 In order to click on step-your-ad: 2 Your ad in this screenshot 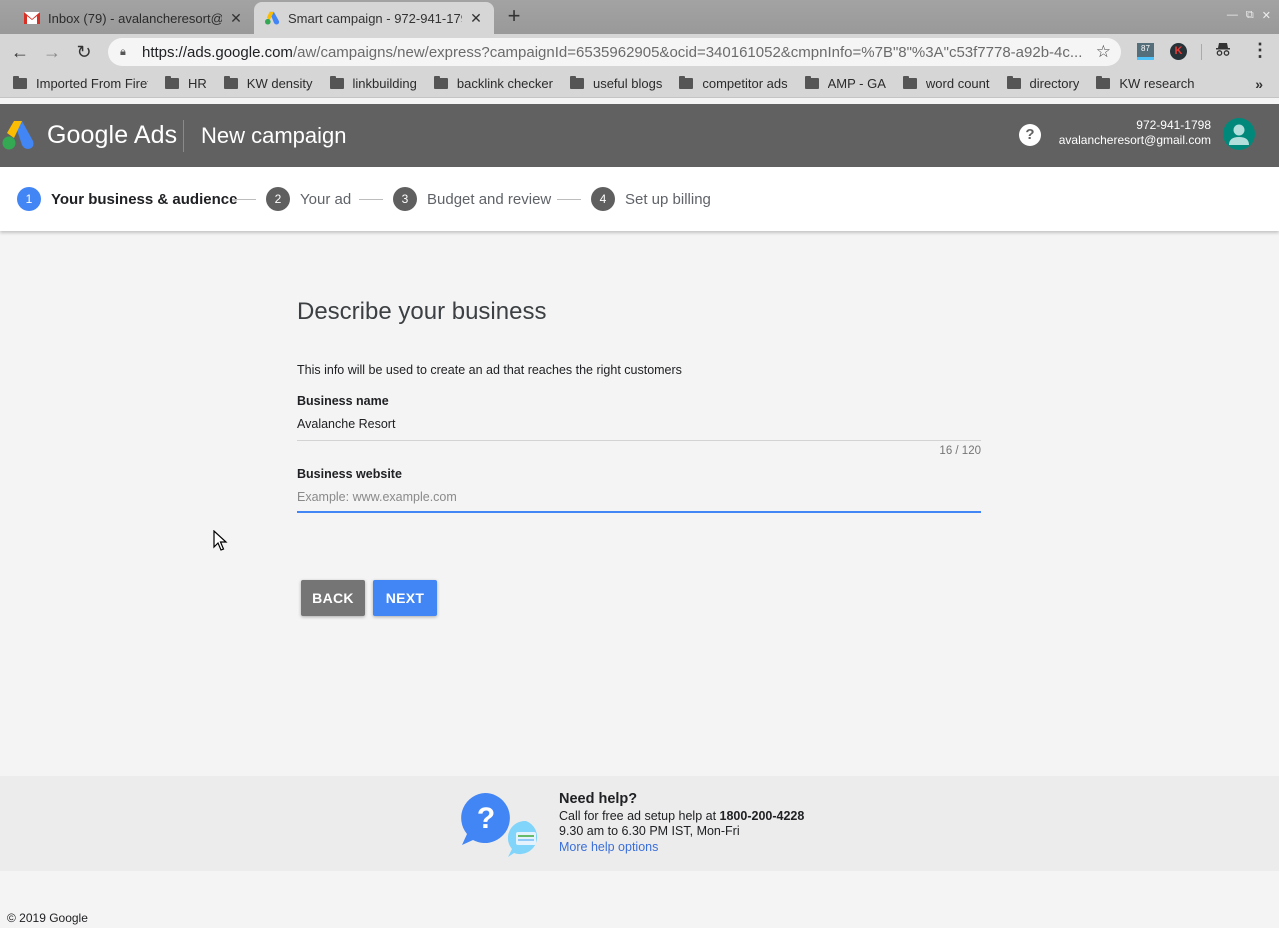, I will do `click(308, 199)`.